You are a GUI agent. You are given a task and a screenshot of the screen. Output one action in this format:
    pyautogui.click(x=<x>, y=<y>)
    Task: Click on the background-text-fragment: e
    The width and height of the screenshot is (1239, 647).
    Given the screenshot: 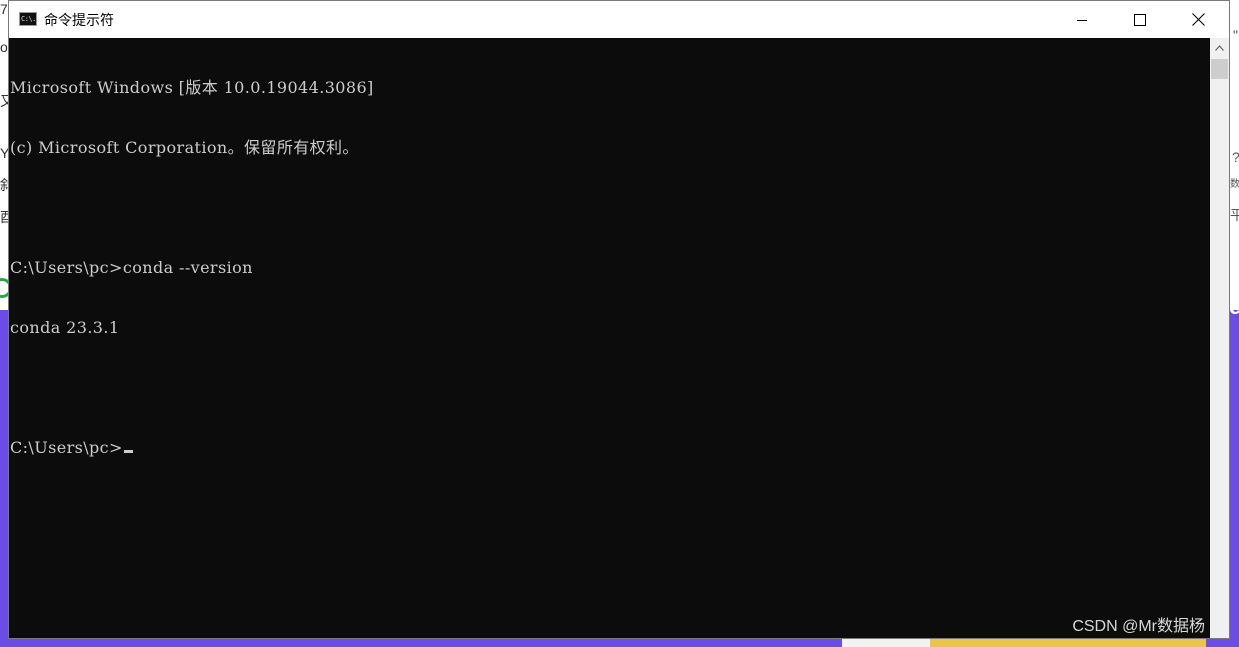 What is the action you would take?
    pyautogui.click(x=1234, y=306)
    